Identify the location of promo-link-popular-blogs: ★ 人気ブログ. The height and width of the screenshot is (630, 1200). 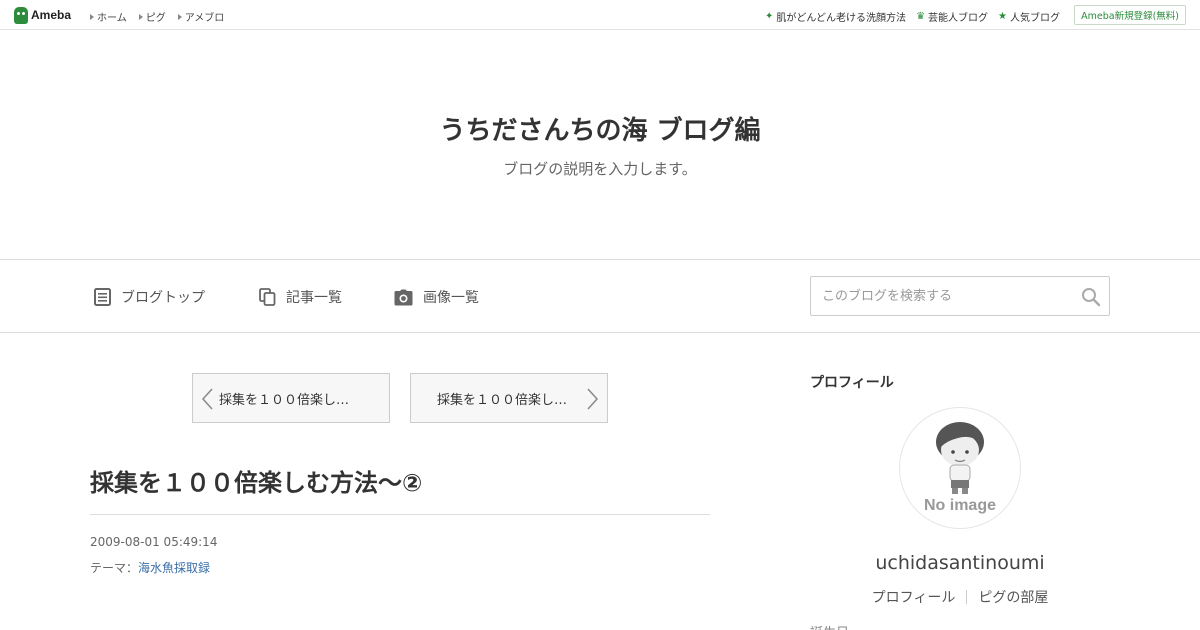
(1029, 16).